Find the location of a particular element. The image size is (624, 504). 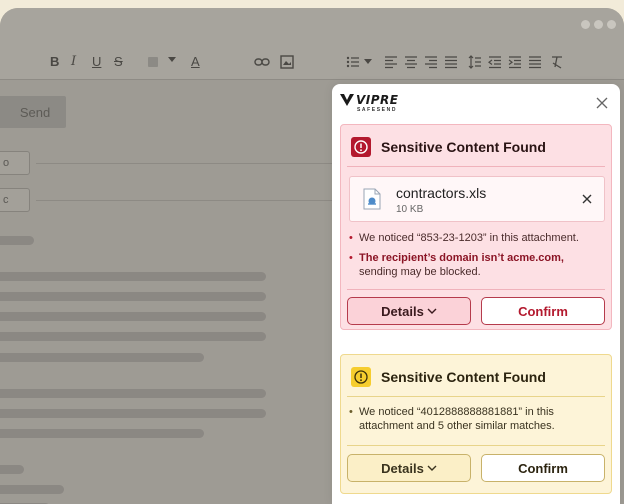

vipre-safesend-logo: VIPRE SAFESEND is located at coordinates (369, 106).